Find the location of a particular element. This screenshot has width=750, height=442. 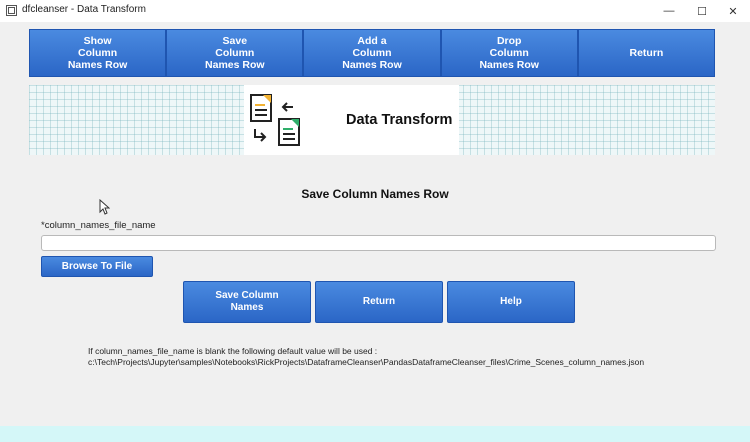

save-column-names-row-button: Save Column Names Row is located at coordinates (235, 53).